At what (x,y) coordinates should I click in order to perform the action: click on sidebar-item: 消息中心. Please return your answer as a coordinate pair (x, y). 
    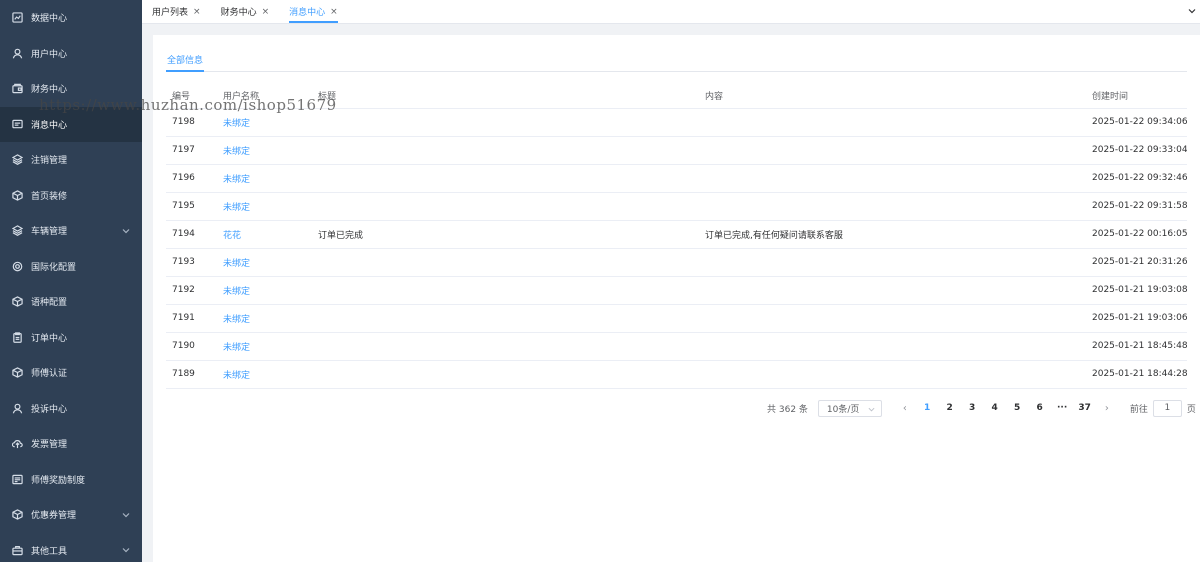
    Looking at the image, I should click on (71, 124).